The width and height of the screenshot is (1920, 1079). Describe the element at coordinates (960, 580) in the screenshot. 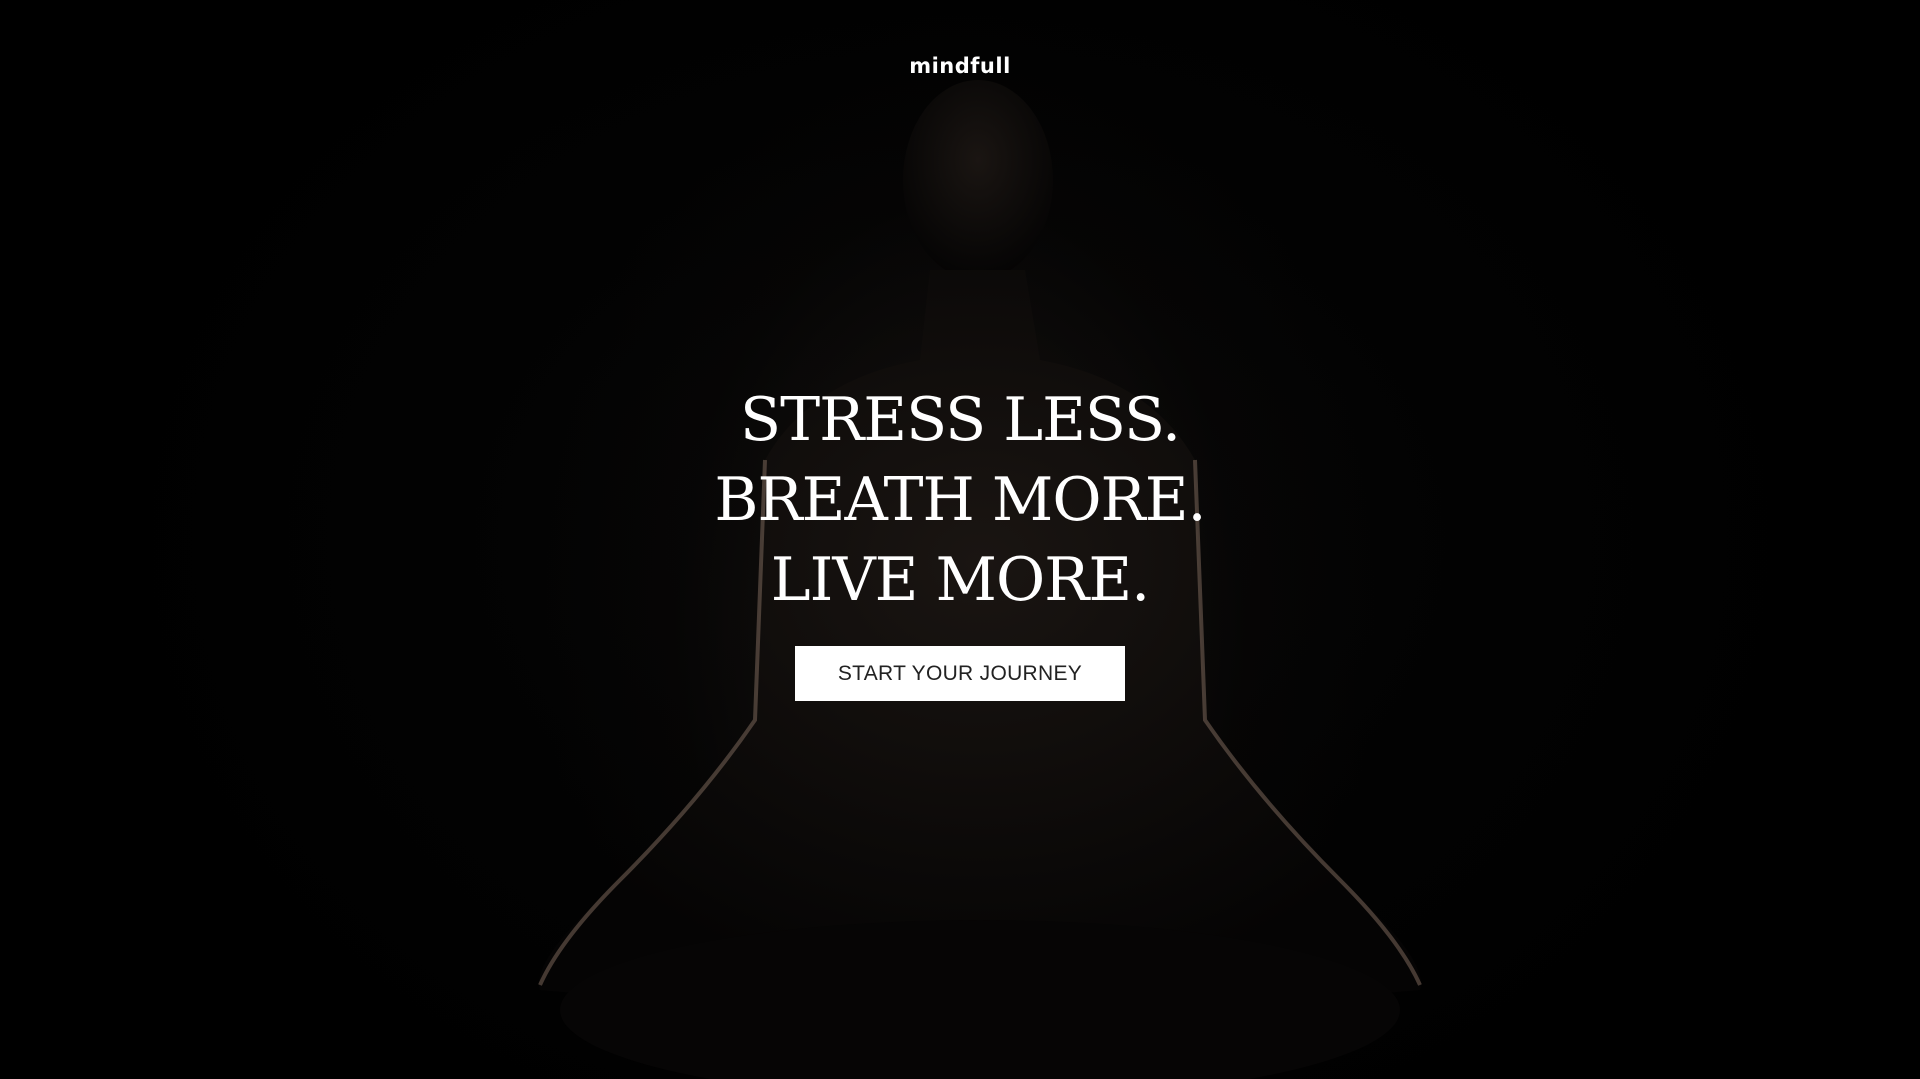

I see `headline-line-3: LIVE MORE.` at that location.